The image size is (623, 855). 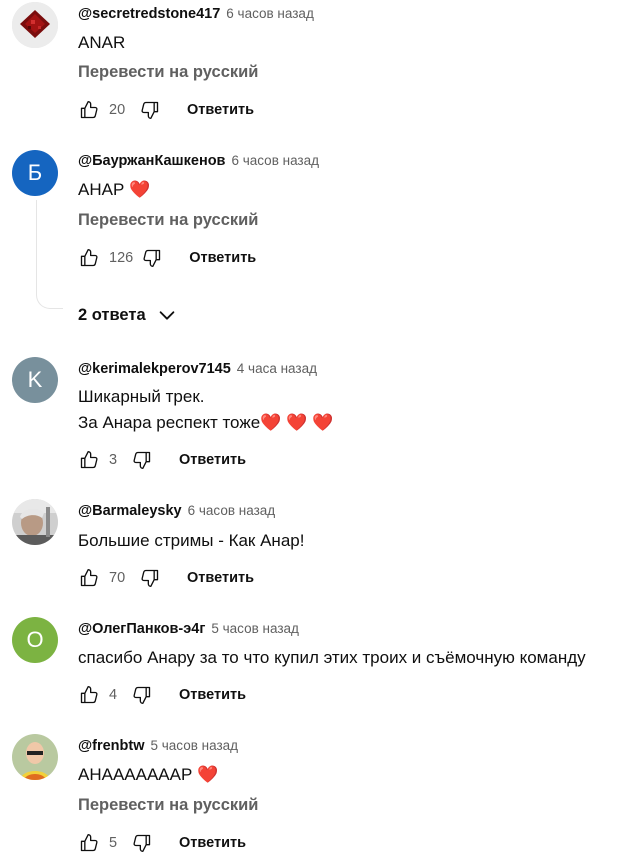 I want to click on comment-text: ANAR, so click(x=101, y=43).